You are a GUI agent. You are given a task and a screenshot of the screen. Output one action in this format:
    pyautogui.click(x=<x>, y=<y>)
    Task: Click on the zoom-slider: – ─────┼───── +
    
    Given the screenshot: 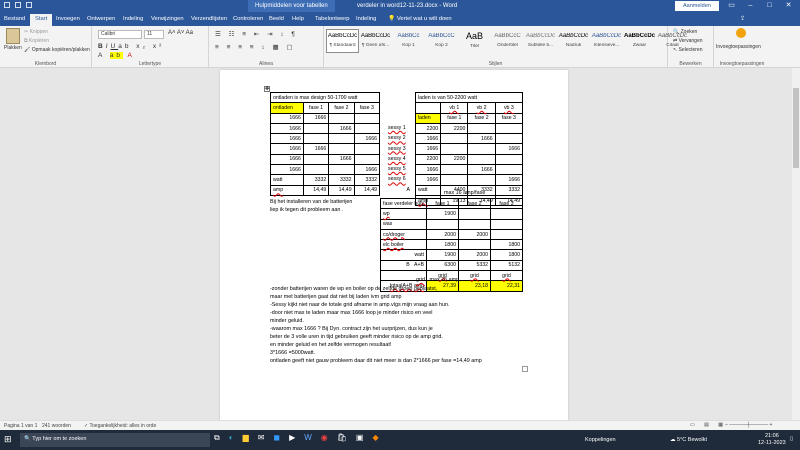 What is the action you would take?
    pyautogui.click(x=748, y=425)
    